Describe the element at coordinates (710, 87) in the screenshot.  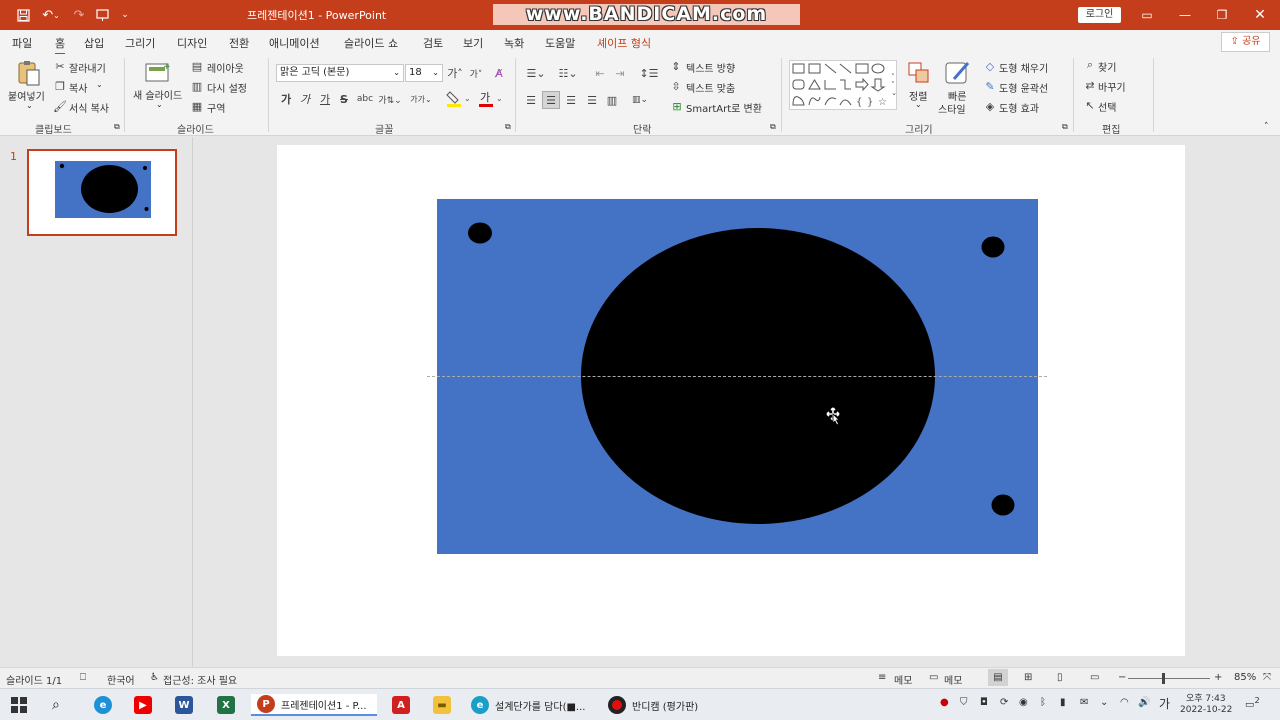
I see `align-text-button: 텍스트 맞춤` at that location.